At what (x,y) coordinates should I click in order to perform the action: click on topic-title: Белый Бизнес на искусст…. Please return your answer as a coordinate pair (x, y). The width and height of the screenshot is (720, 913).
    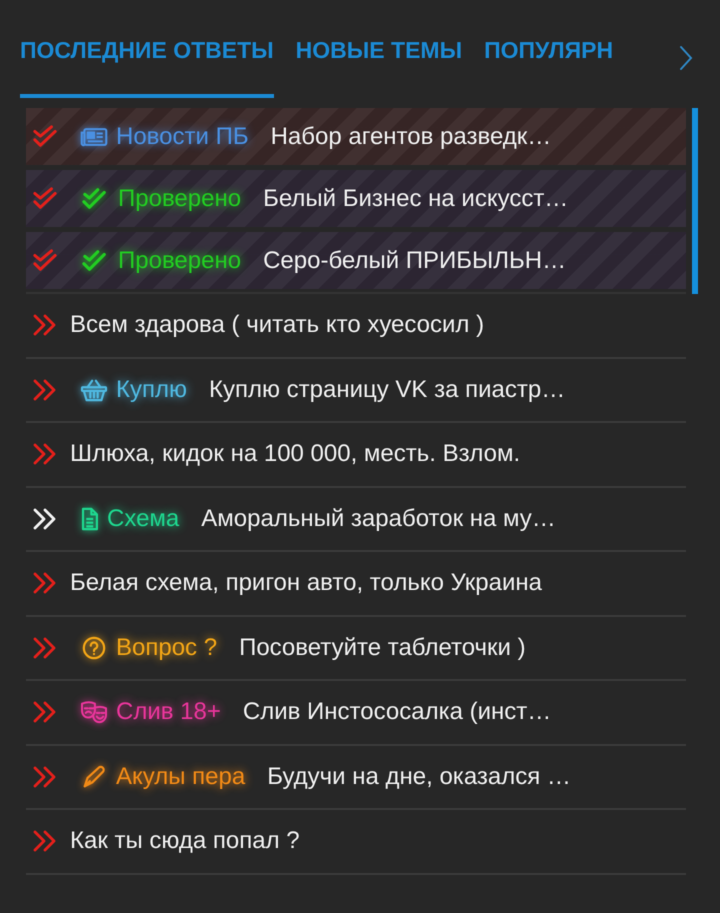
    Looking at the image, I should click on (415, 198).